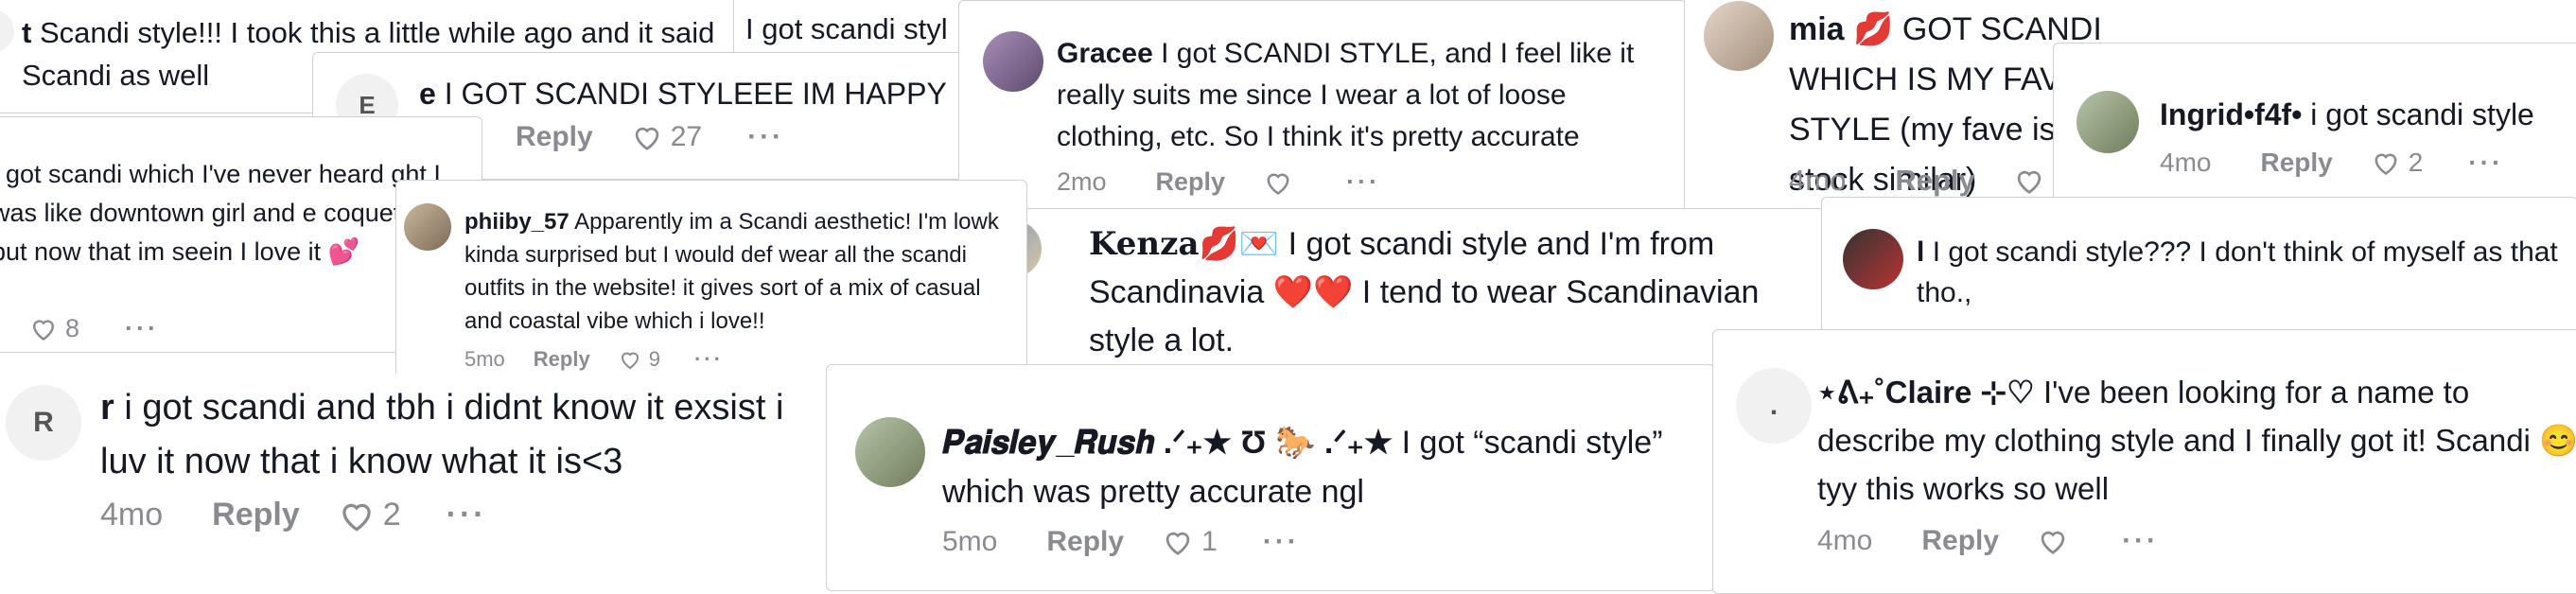  I want to click on username: ⋆ᕕ₊˚Claire ⊹♡, so click(1926, 393).